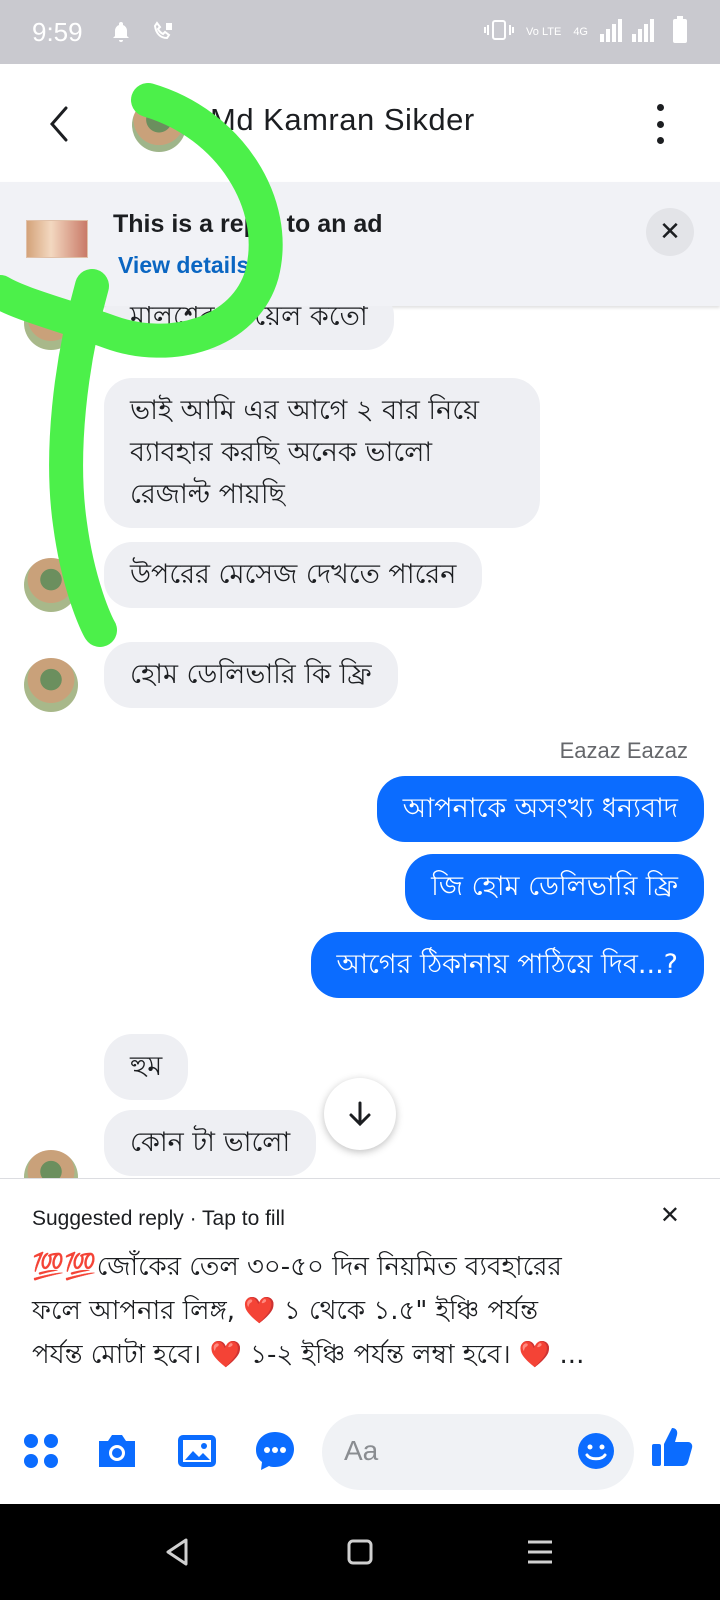  I want to click on status-right: Vo LTE 4G, so click(586, 32).